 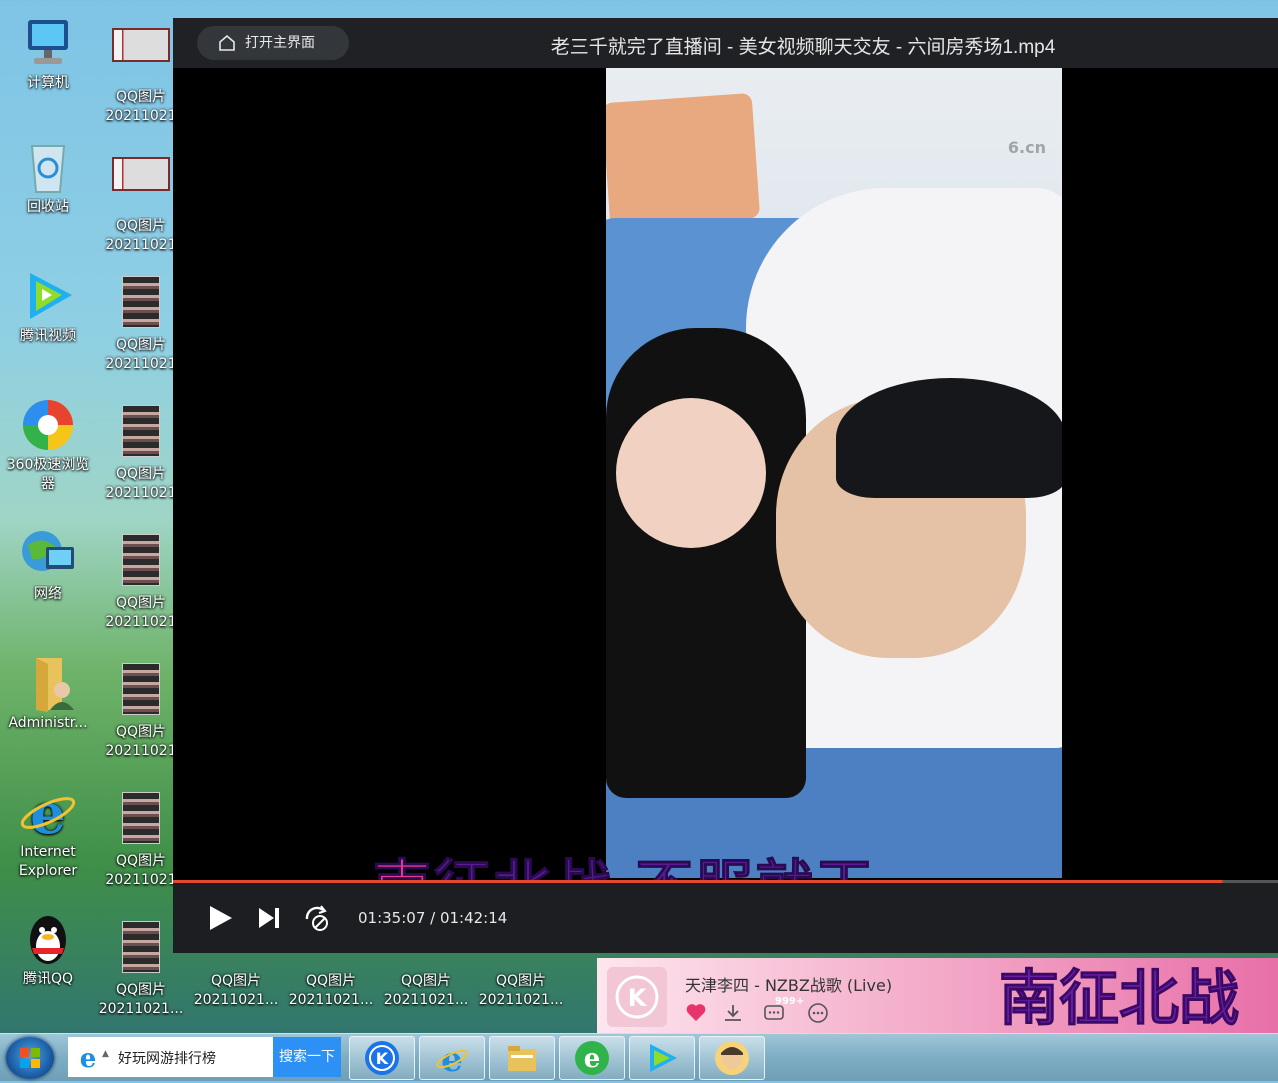 What do you see at coordinates (733, 1013) in the screenshot?
I see `download-icon` at bounding box center [733, 1013].